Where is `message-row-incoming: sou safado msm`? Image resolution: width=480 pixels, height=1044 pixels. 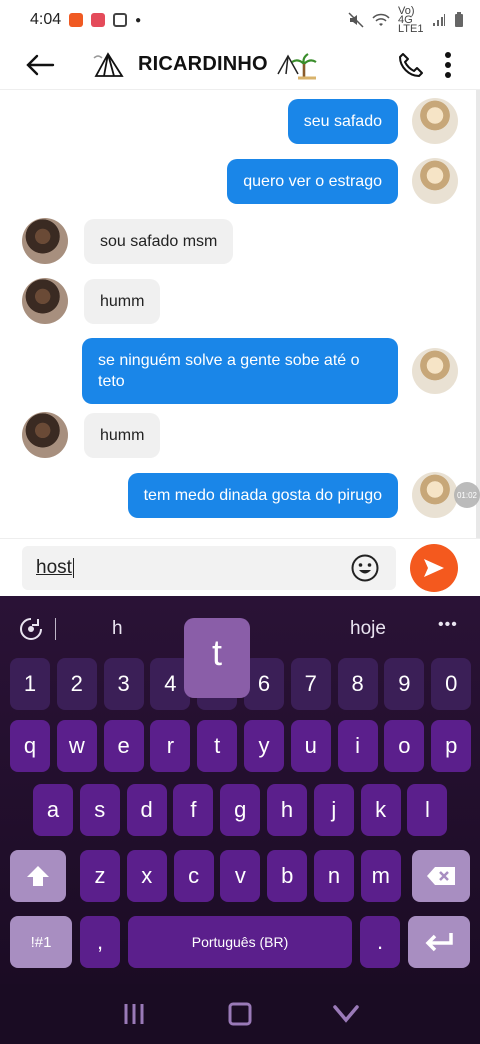
message-row-incoming: sou safado msm is located at coordinates (240, 241).